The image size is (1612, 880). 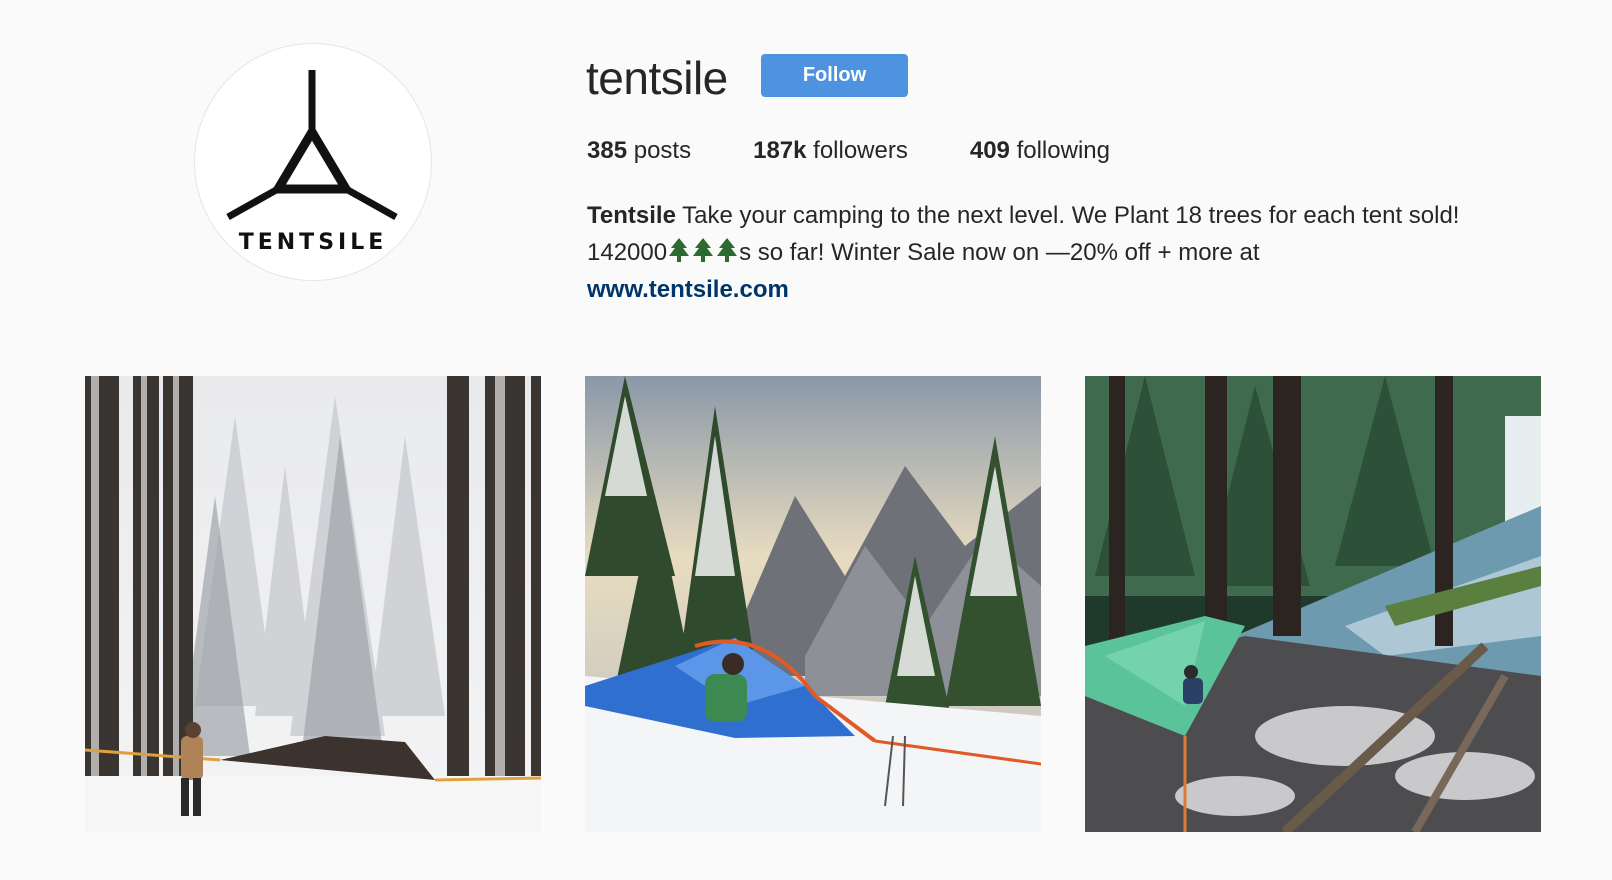 What do you see at coordinates (657, 78) in the screenshot?
I see `profile-username: tentsile` at bounding box center [657, 78].